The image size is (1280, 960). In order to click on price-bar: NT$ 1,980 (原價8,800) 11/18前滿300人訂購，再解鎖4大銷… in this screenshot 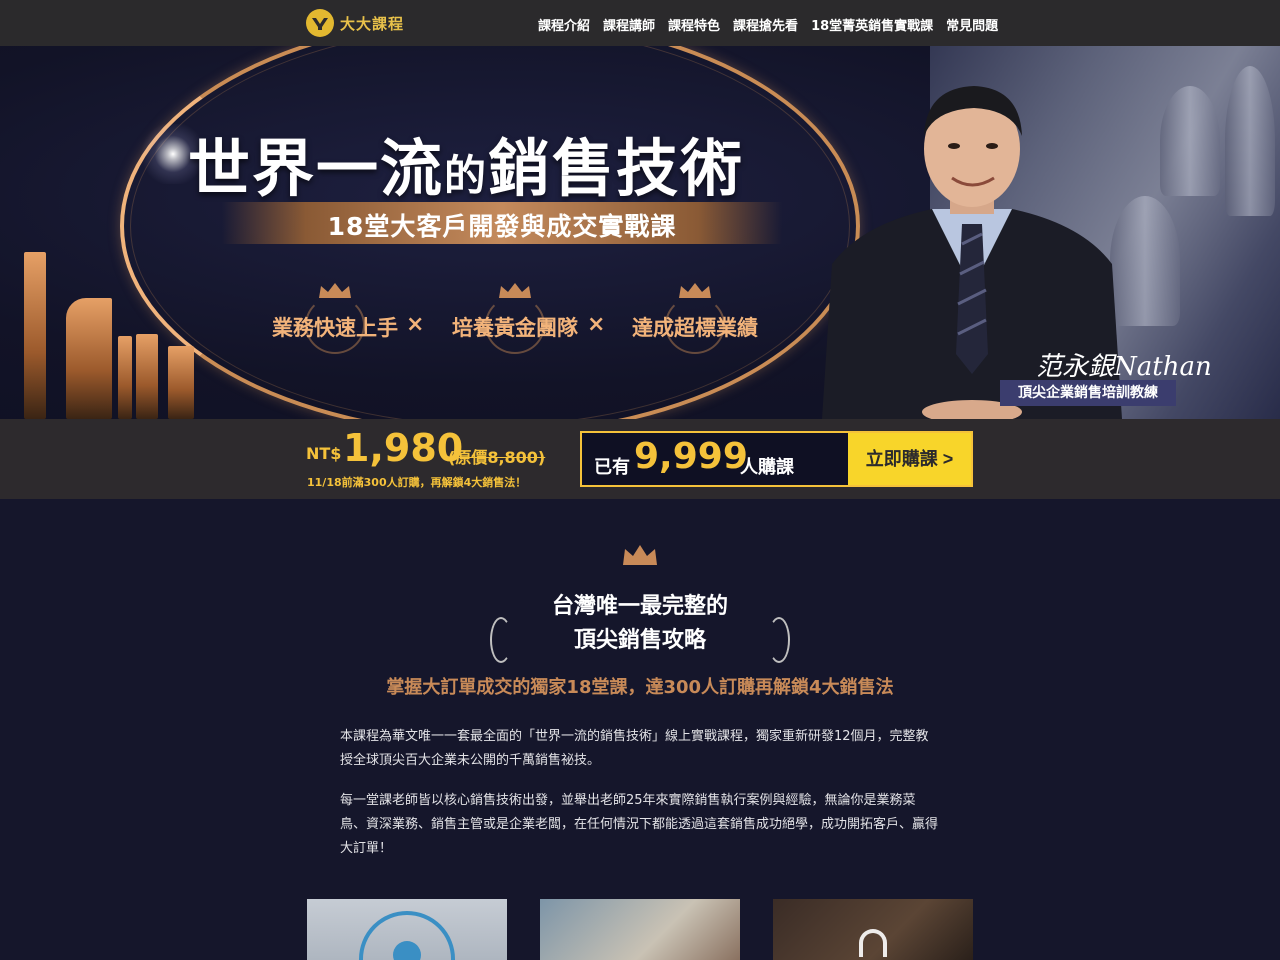, I will do `click(640, 459)`.